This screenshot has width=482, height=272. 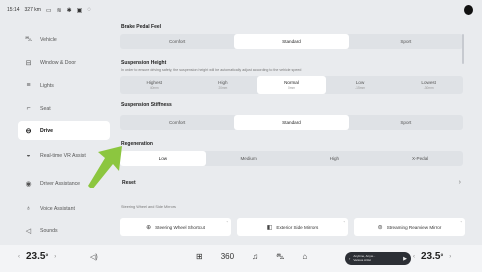 I want to click on home-icon: ⌂, so click(x=304, y=257).